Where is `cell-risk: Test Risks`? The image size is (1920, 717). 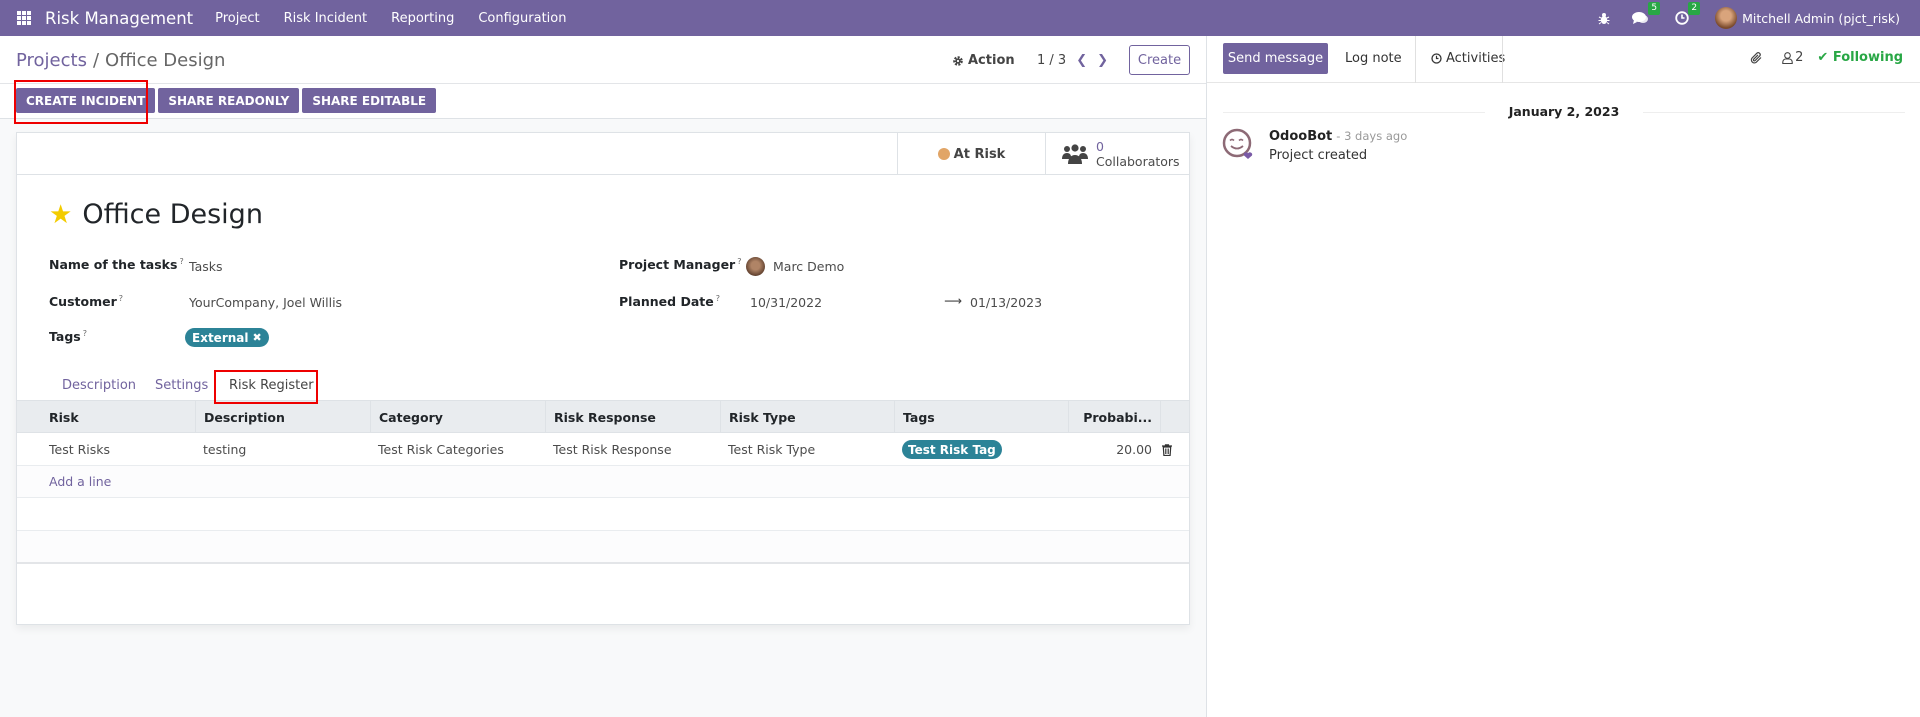
cell-risk: Test Risks is located at coordinates (106, 449).